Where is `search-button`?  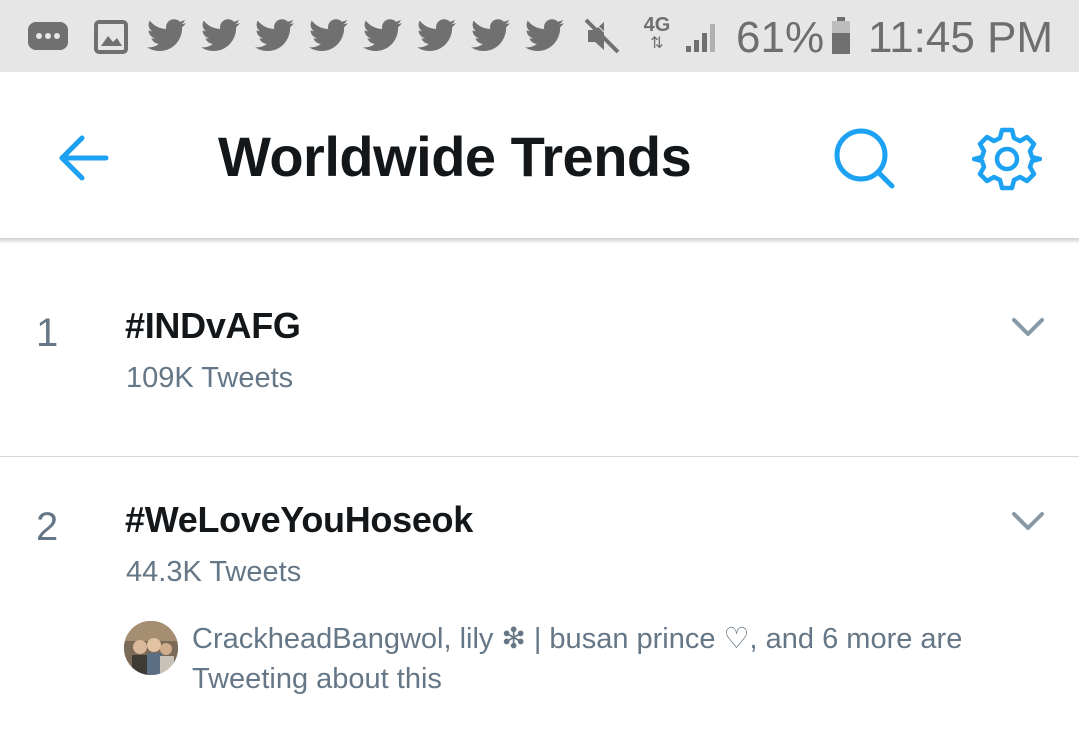
search-button is located at coordinates (865, 159).